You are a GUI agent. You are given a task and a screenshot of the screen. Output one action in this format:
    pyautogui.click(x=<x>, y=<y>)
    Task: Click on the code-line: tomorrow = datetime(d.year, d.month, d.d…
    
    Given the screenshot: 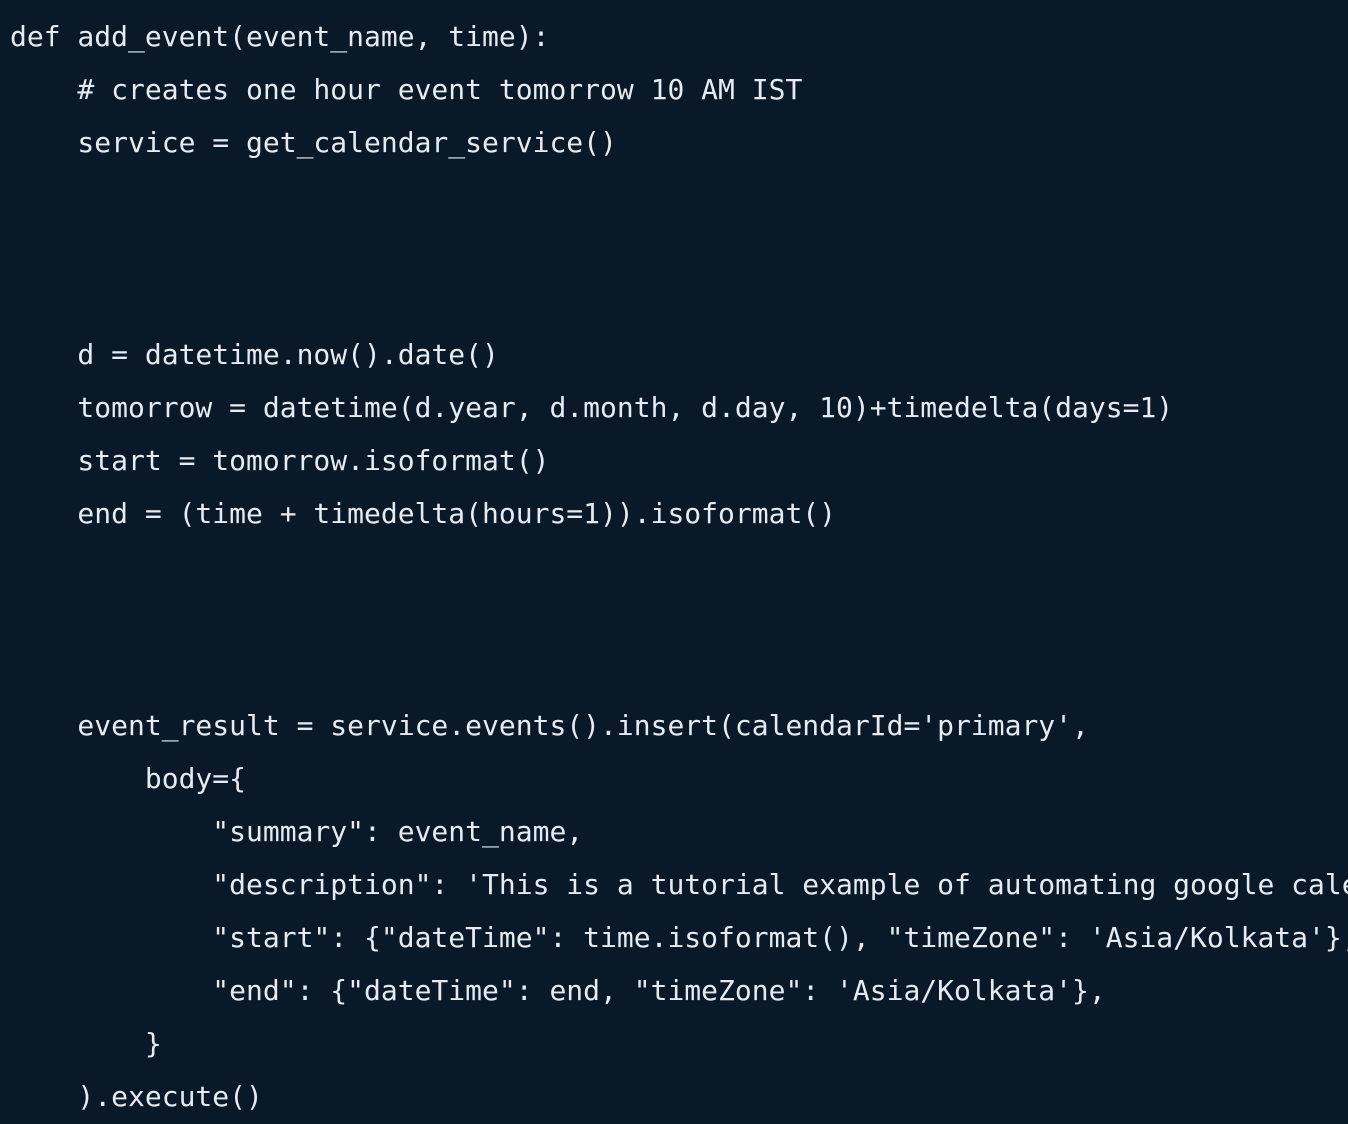 What is the action you would take?
    pyautogui.click(x=592, y=407)
    